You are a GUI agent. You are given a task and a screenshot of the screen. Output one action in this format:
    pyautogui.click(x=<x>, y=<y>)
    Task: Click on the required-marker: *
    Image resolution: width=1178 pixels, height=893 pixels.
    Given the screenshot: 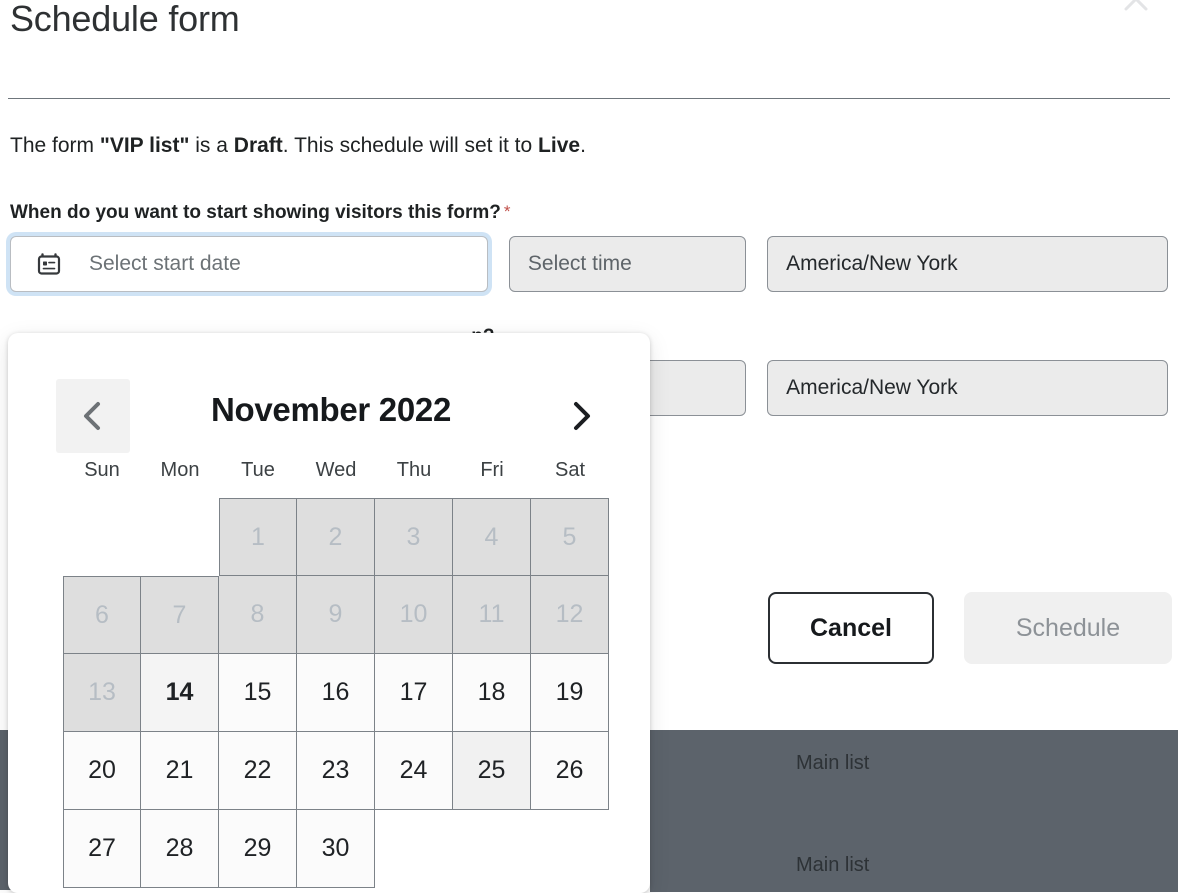 What is the action you would take?
    pyautogui.click(x=507, y=212)
    